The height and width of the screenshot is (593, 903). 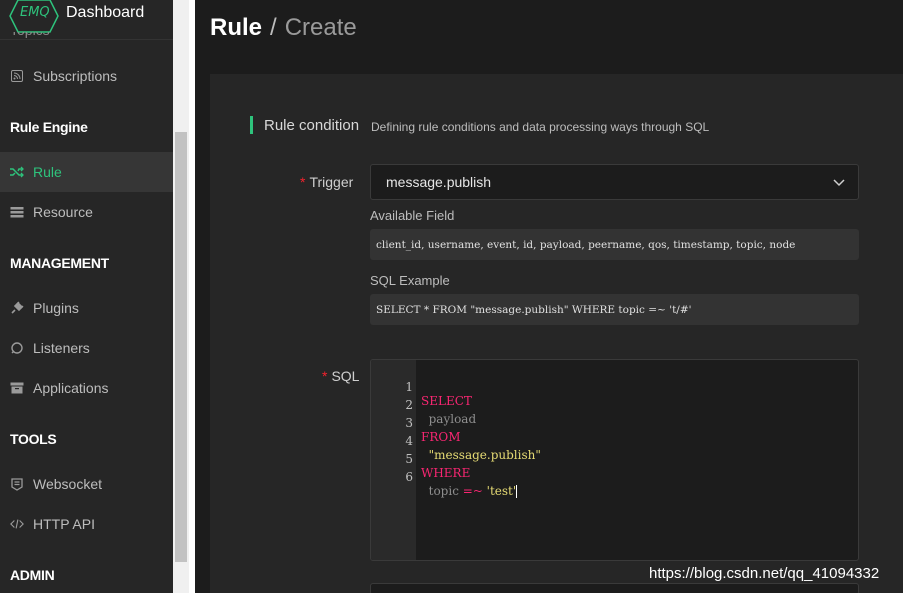 I want to click on app-title: Dashboard, so click(x=105, y=13).